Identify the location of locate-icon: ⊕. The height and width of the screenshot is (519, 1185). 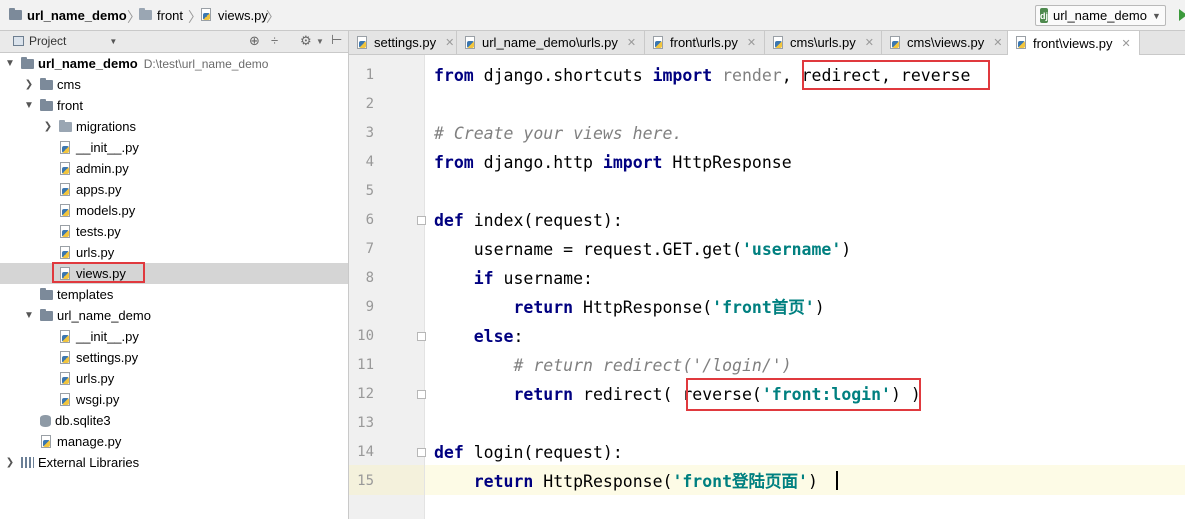
(254, 41).